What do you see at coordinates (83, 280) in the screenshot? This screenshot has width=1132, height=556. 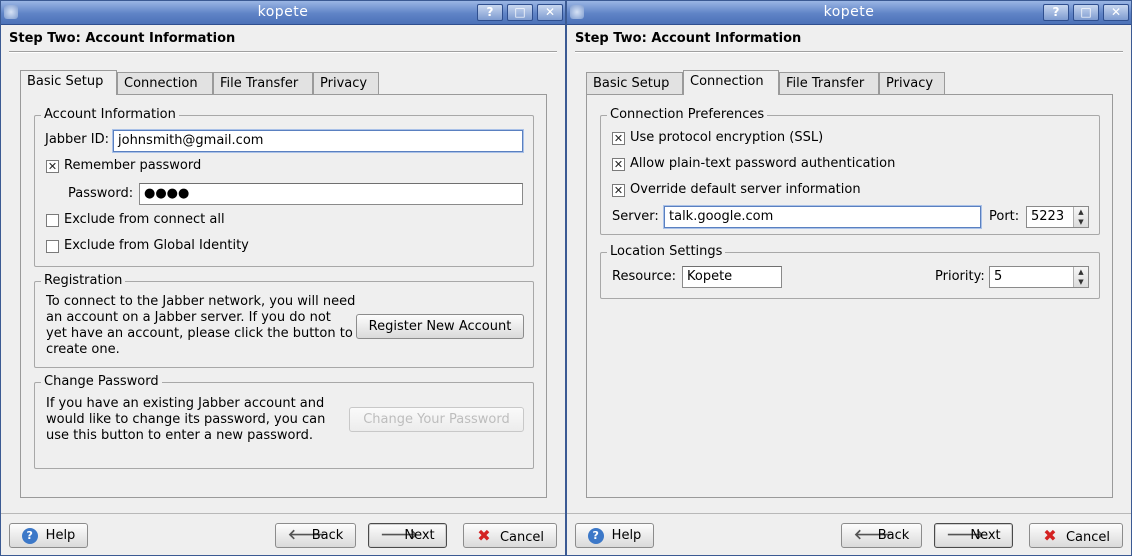 I see `group-title: Registration` at bounding box center [83, 280].